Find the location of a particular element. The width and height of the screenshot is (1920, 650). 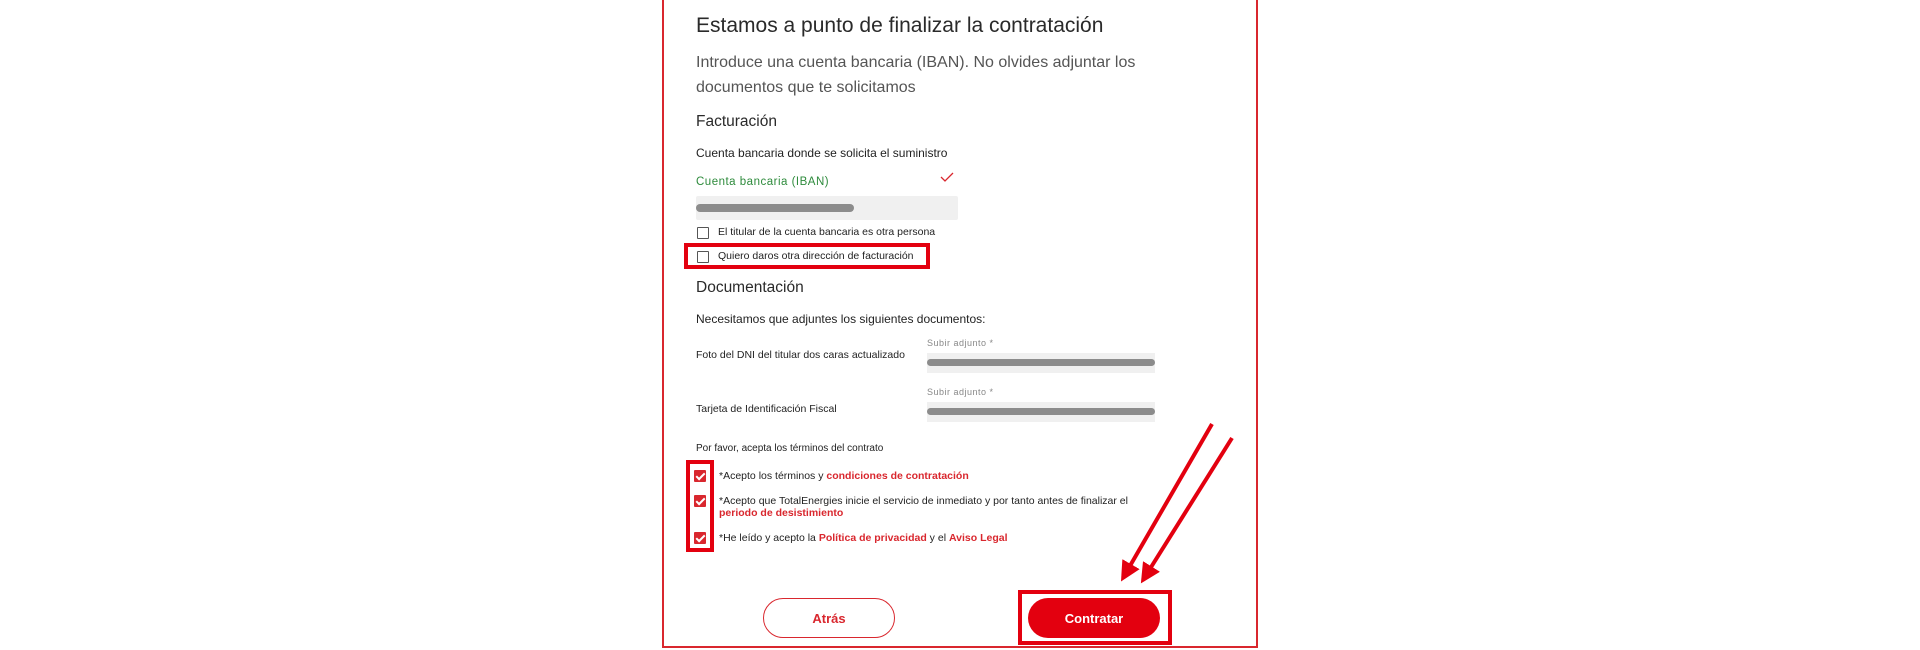

terms-text-prefix: *Acepto los términos y is located at coordinates (773, 476).